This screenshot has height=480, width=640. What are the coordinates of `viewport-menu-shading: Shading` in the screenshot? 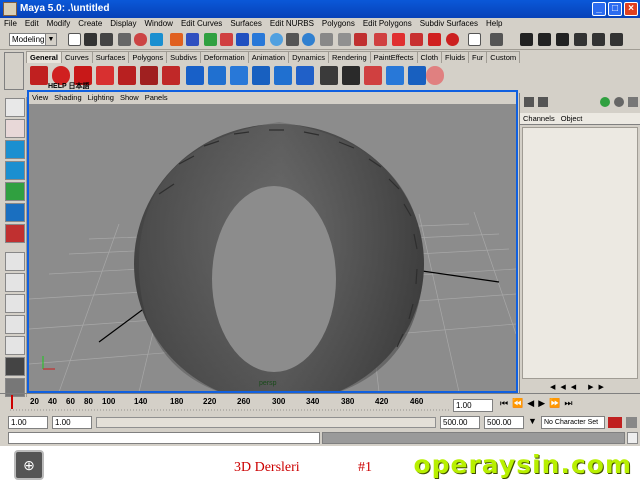 It's located at (68, 97).